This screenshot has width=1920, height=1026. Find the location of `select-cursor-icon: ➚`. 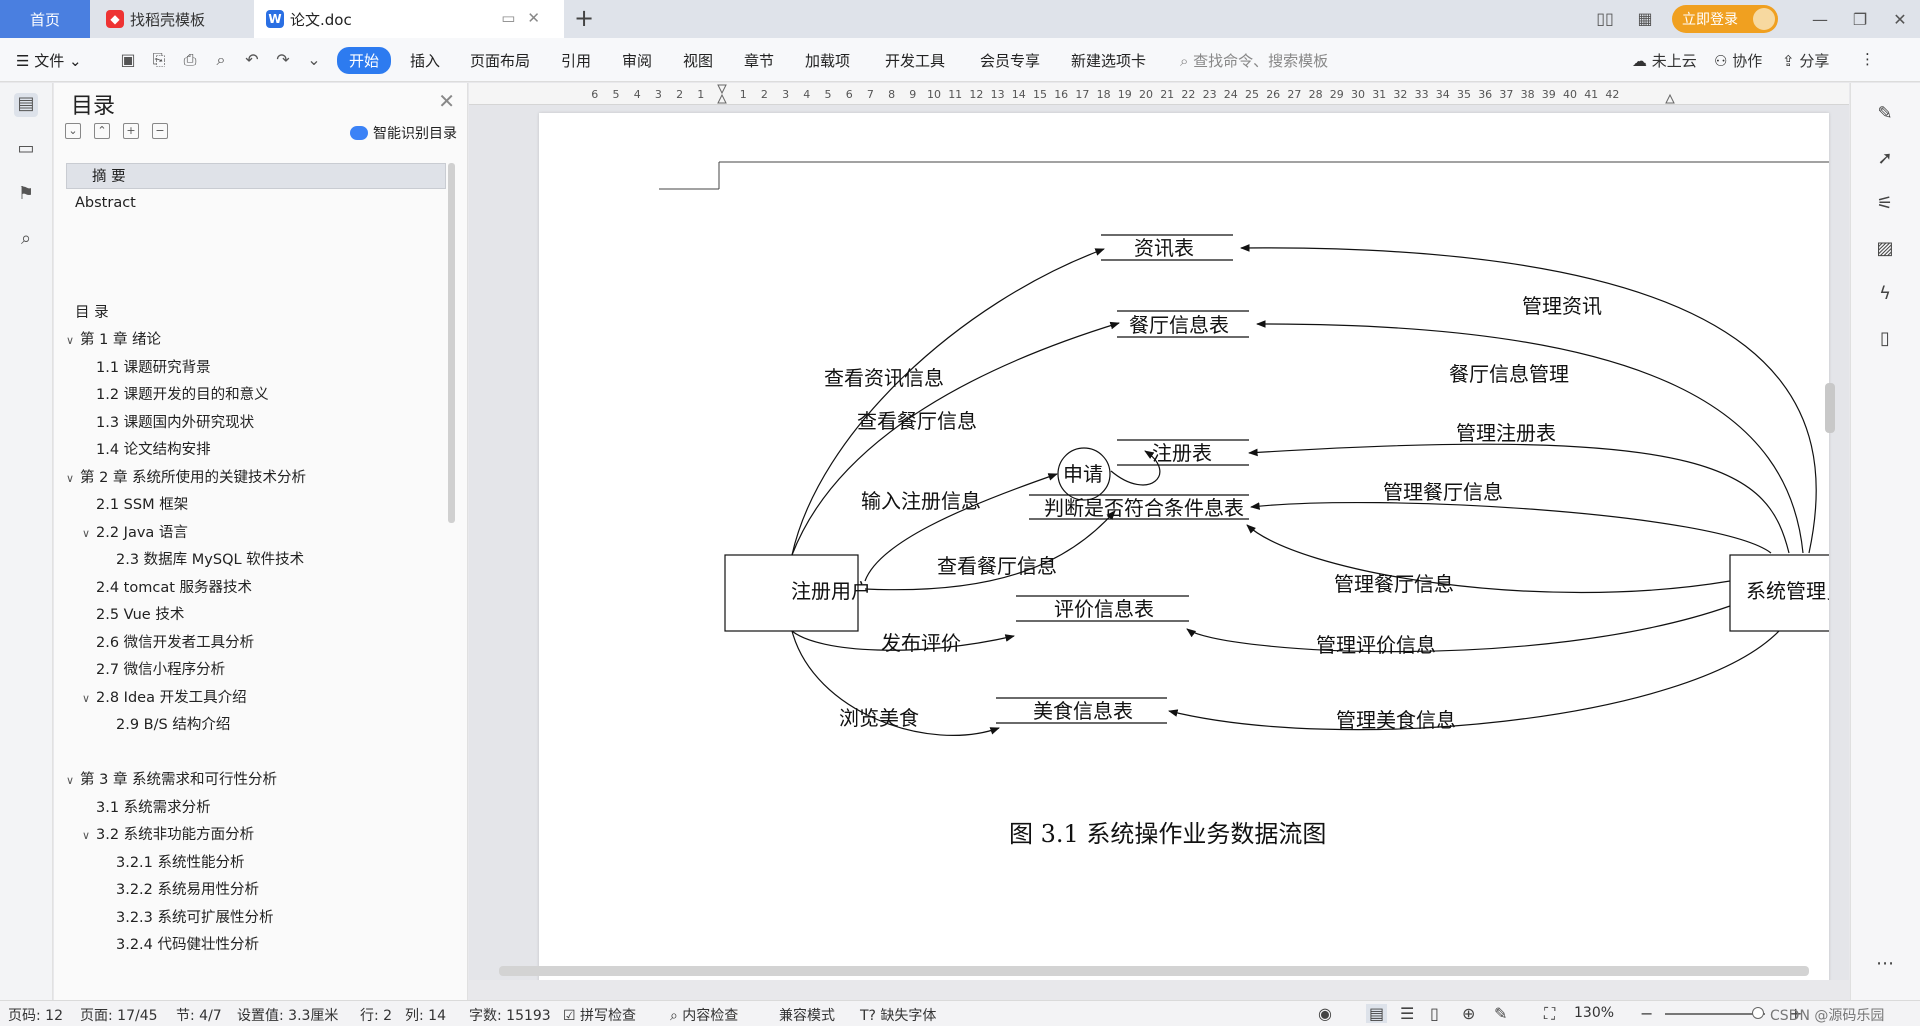

select-cursor-icon: ➚ is located at coordinates (1885, 160).